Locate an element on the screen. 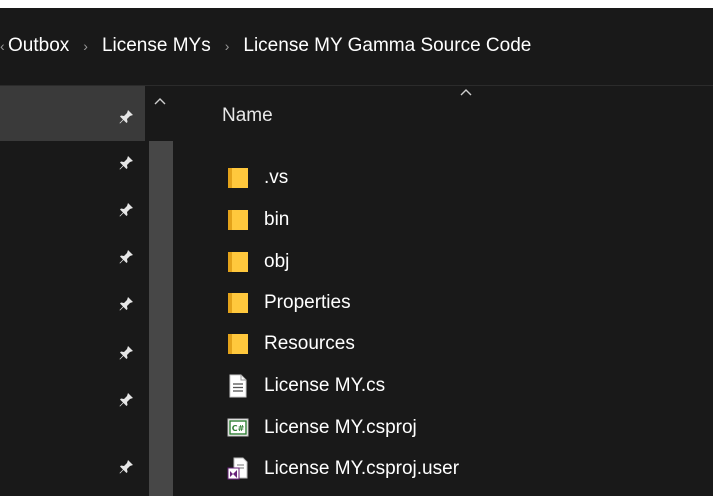  list-item: License MY.cs is located at coordinates (444, 386).